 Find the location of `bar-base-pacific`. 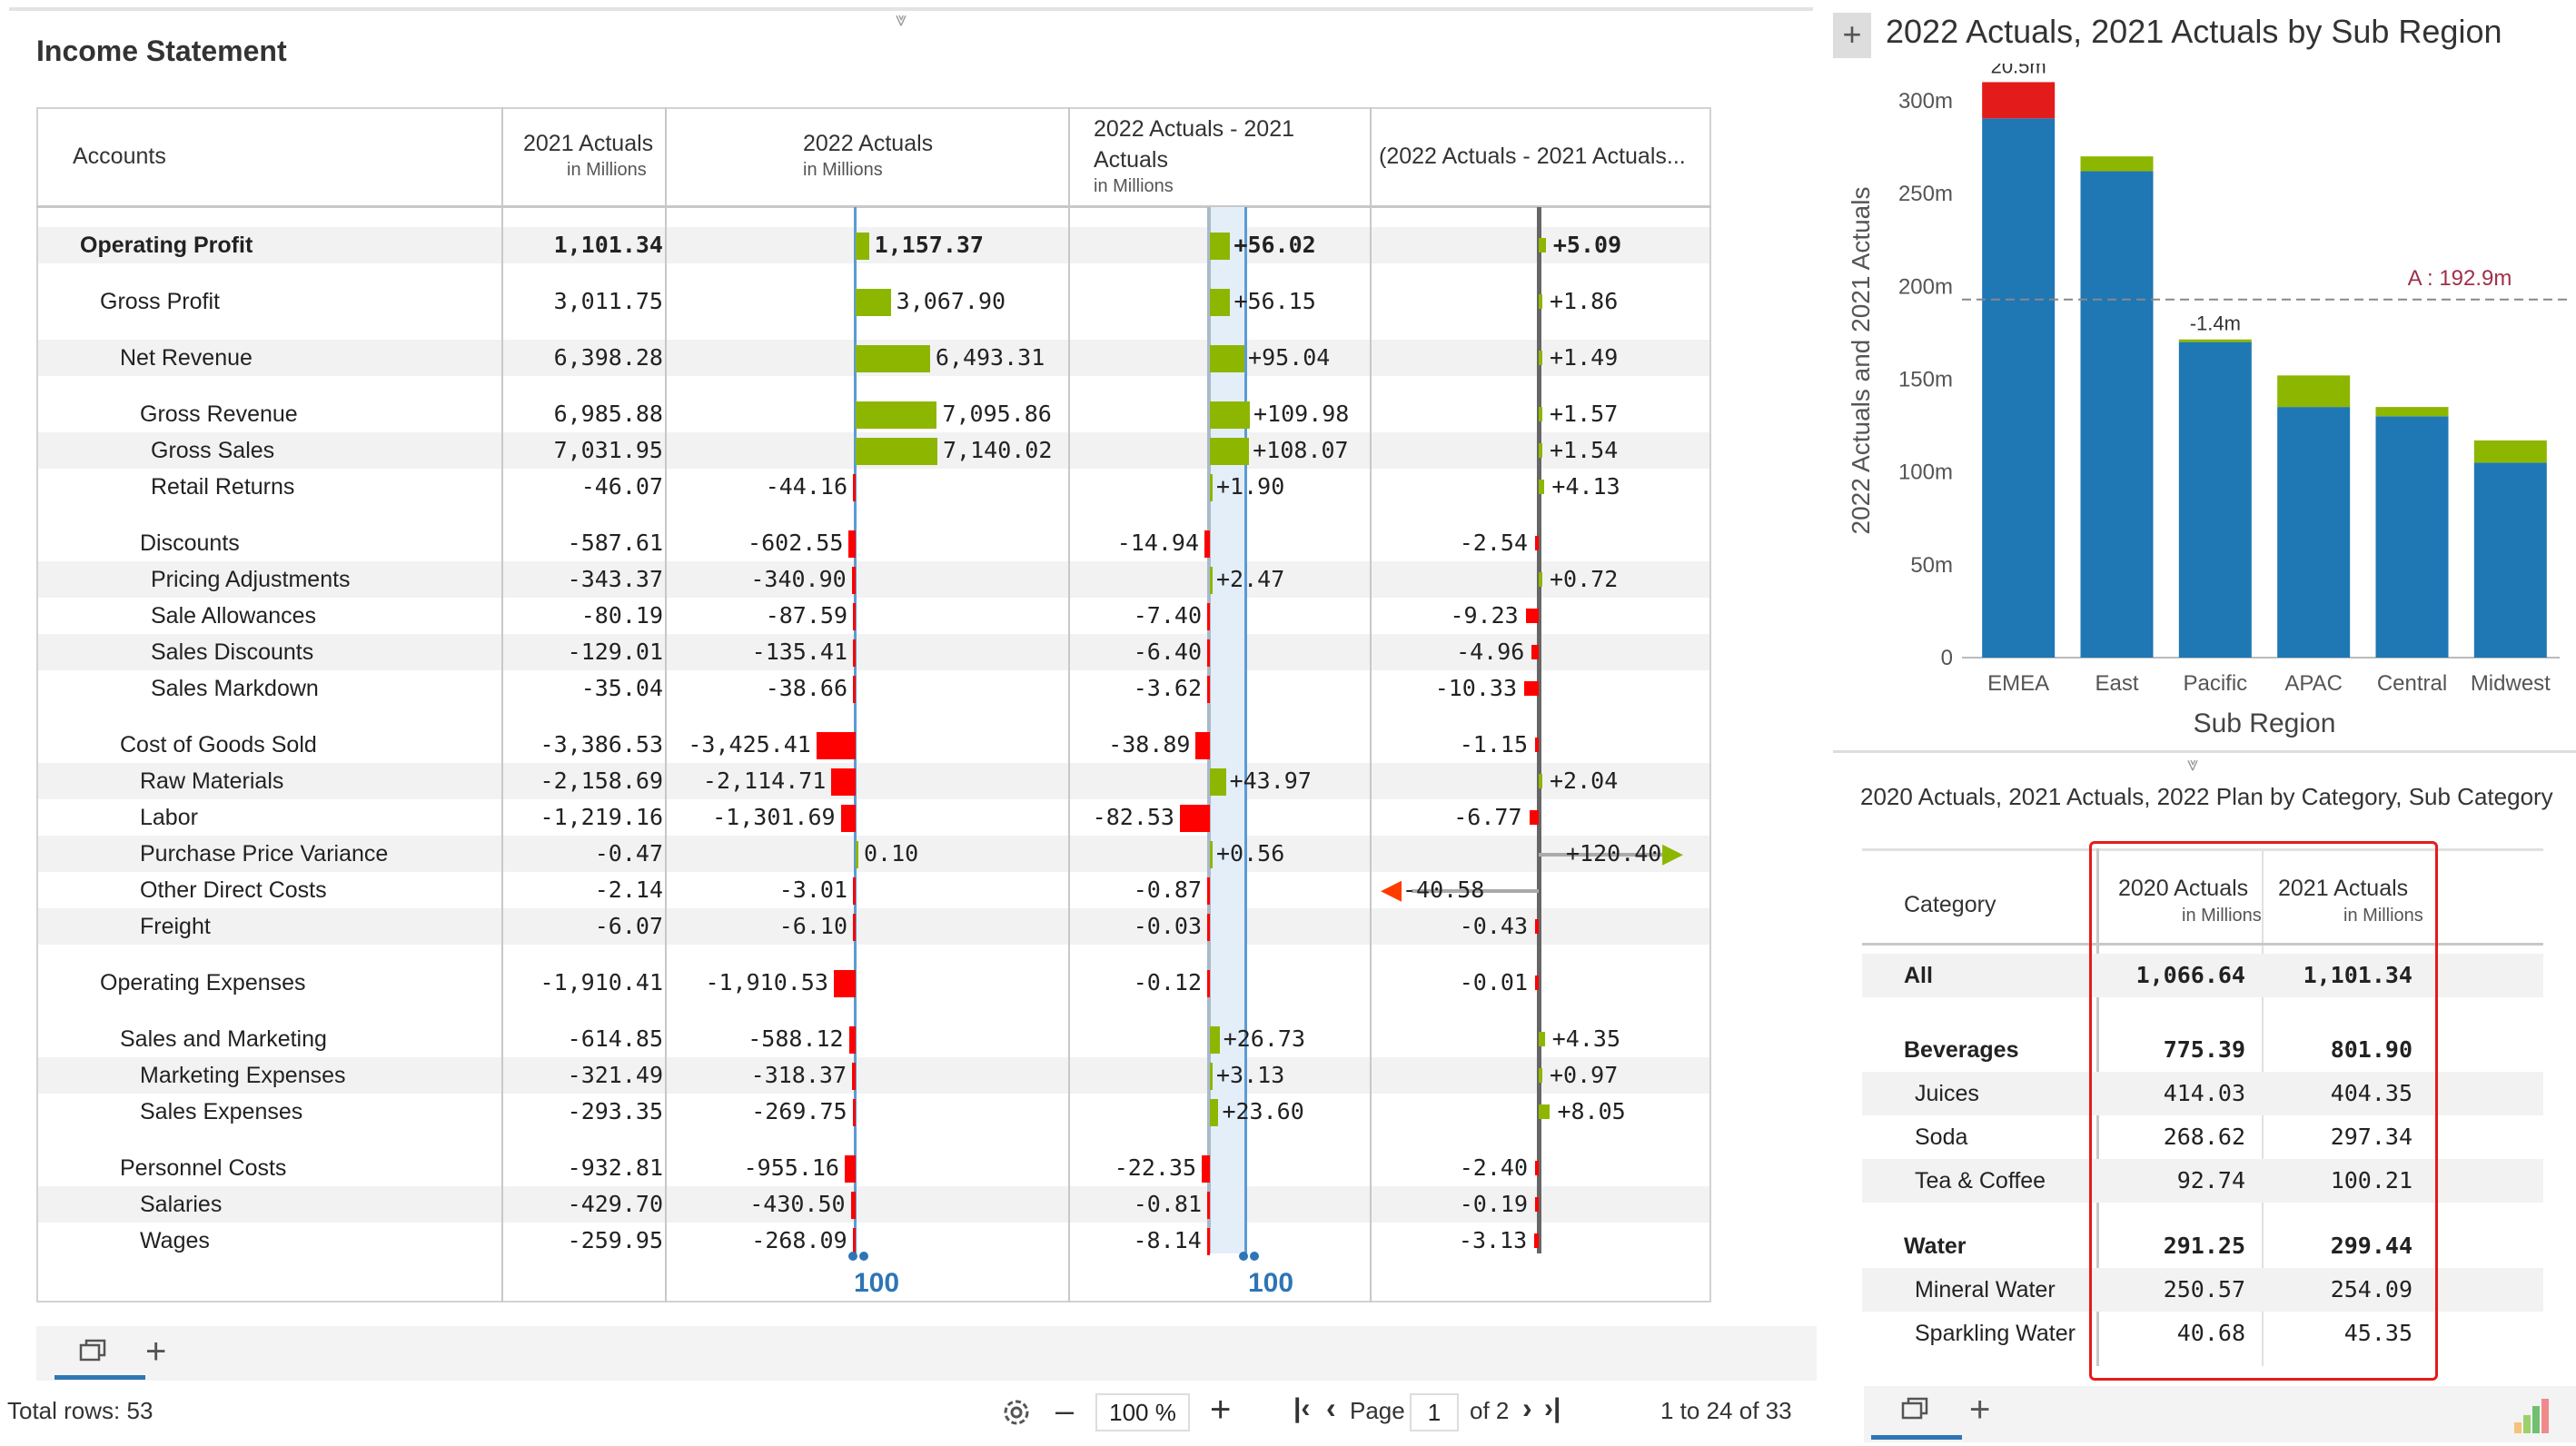

bar-base-pacific is located at coordinates (2215, 500).